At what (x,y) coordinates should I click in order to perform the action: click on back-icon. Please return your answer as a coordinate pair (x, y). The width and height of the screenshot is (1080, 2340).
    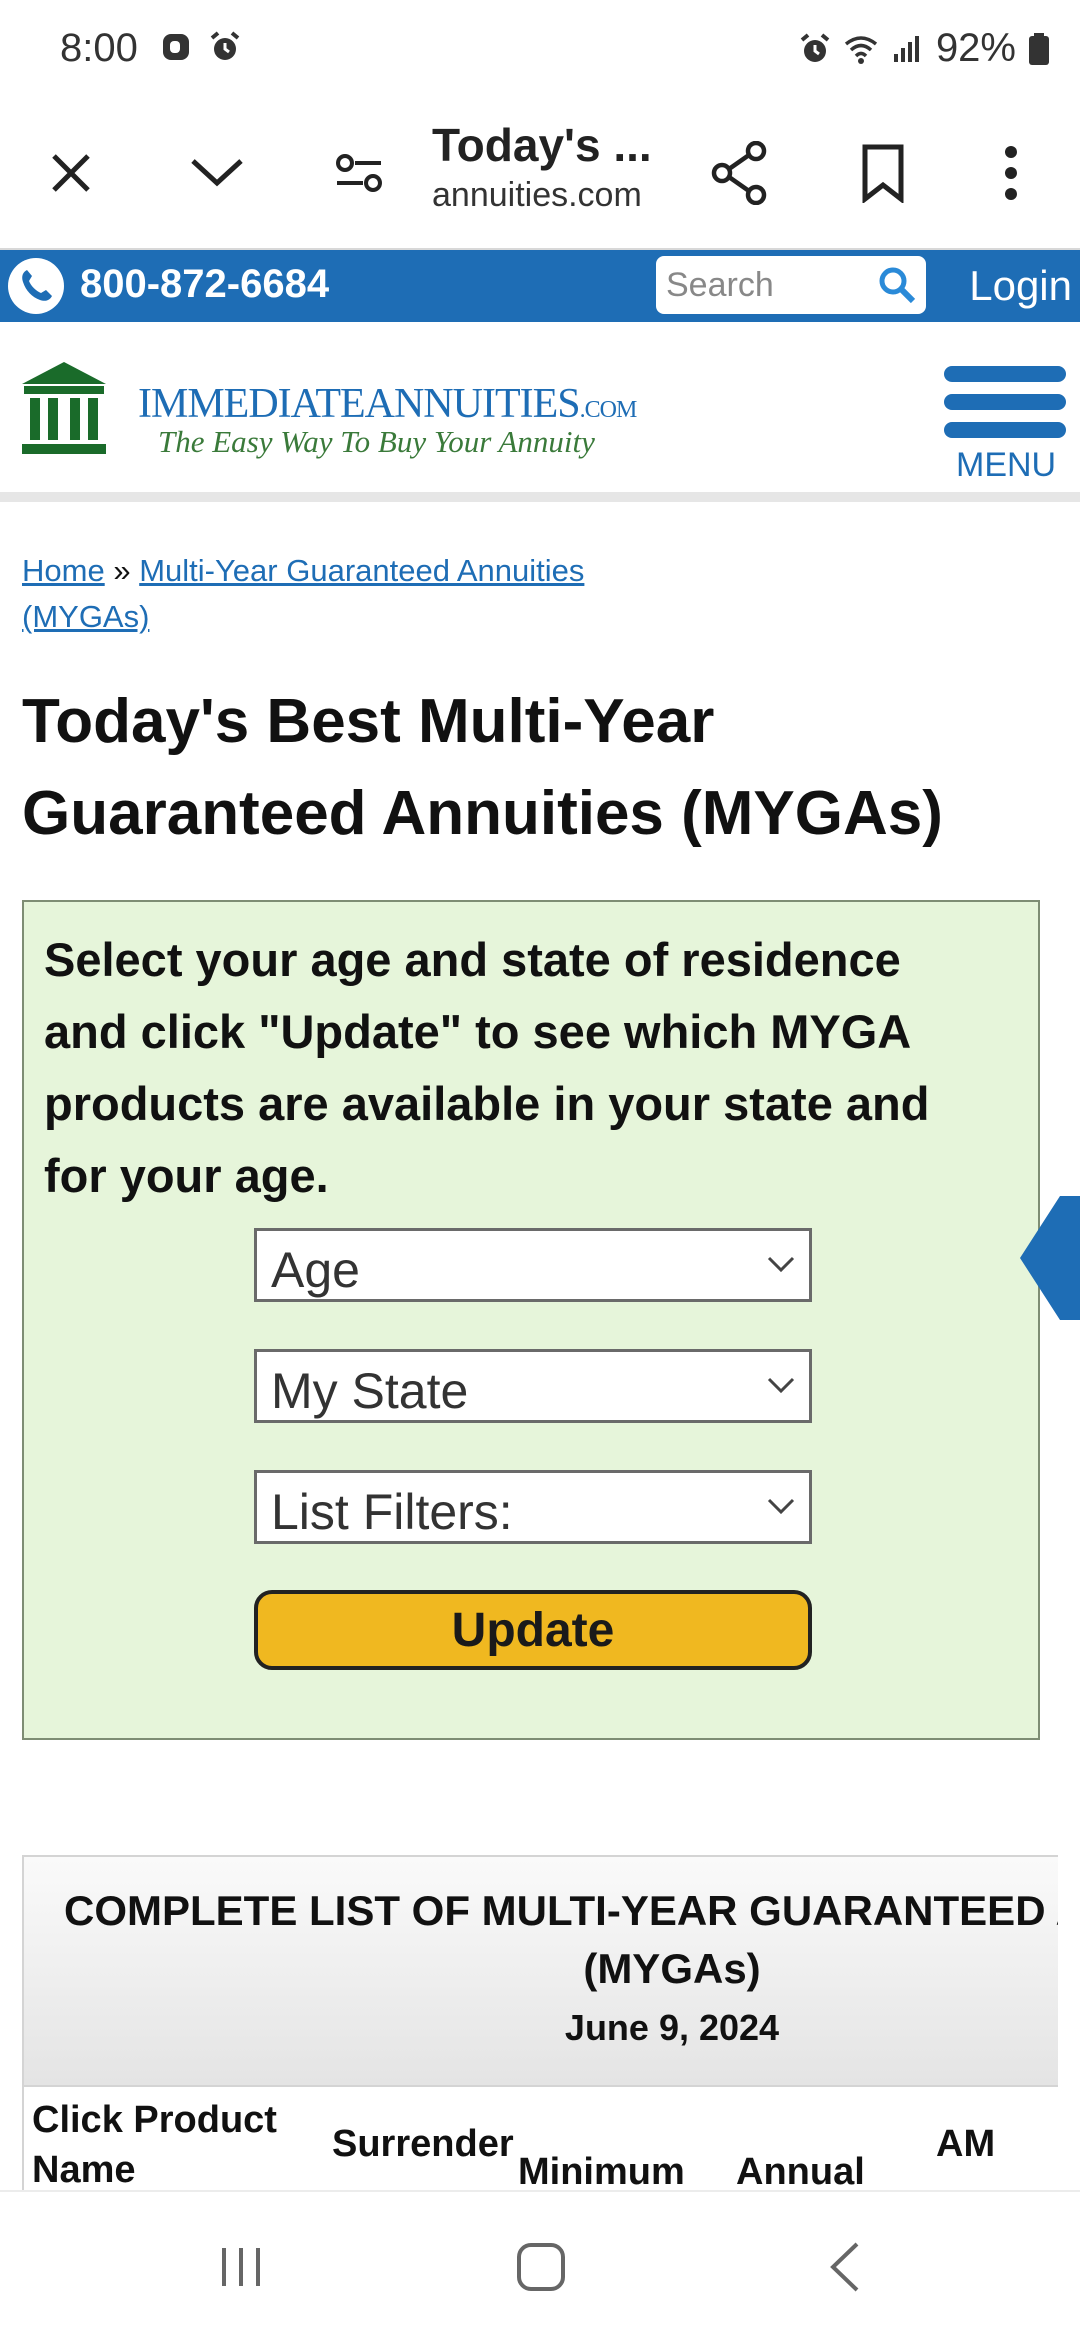
    Looking at the image, I should click on (844, 2267).